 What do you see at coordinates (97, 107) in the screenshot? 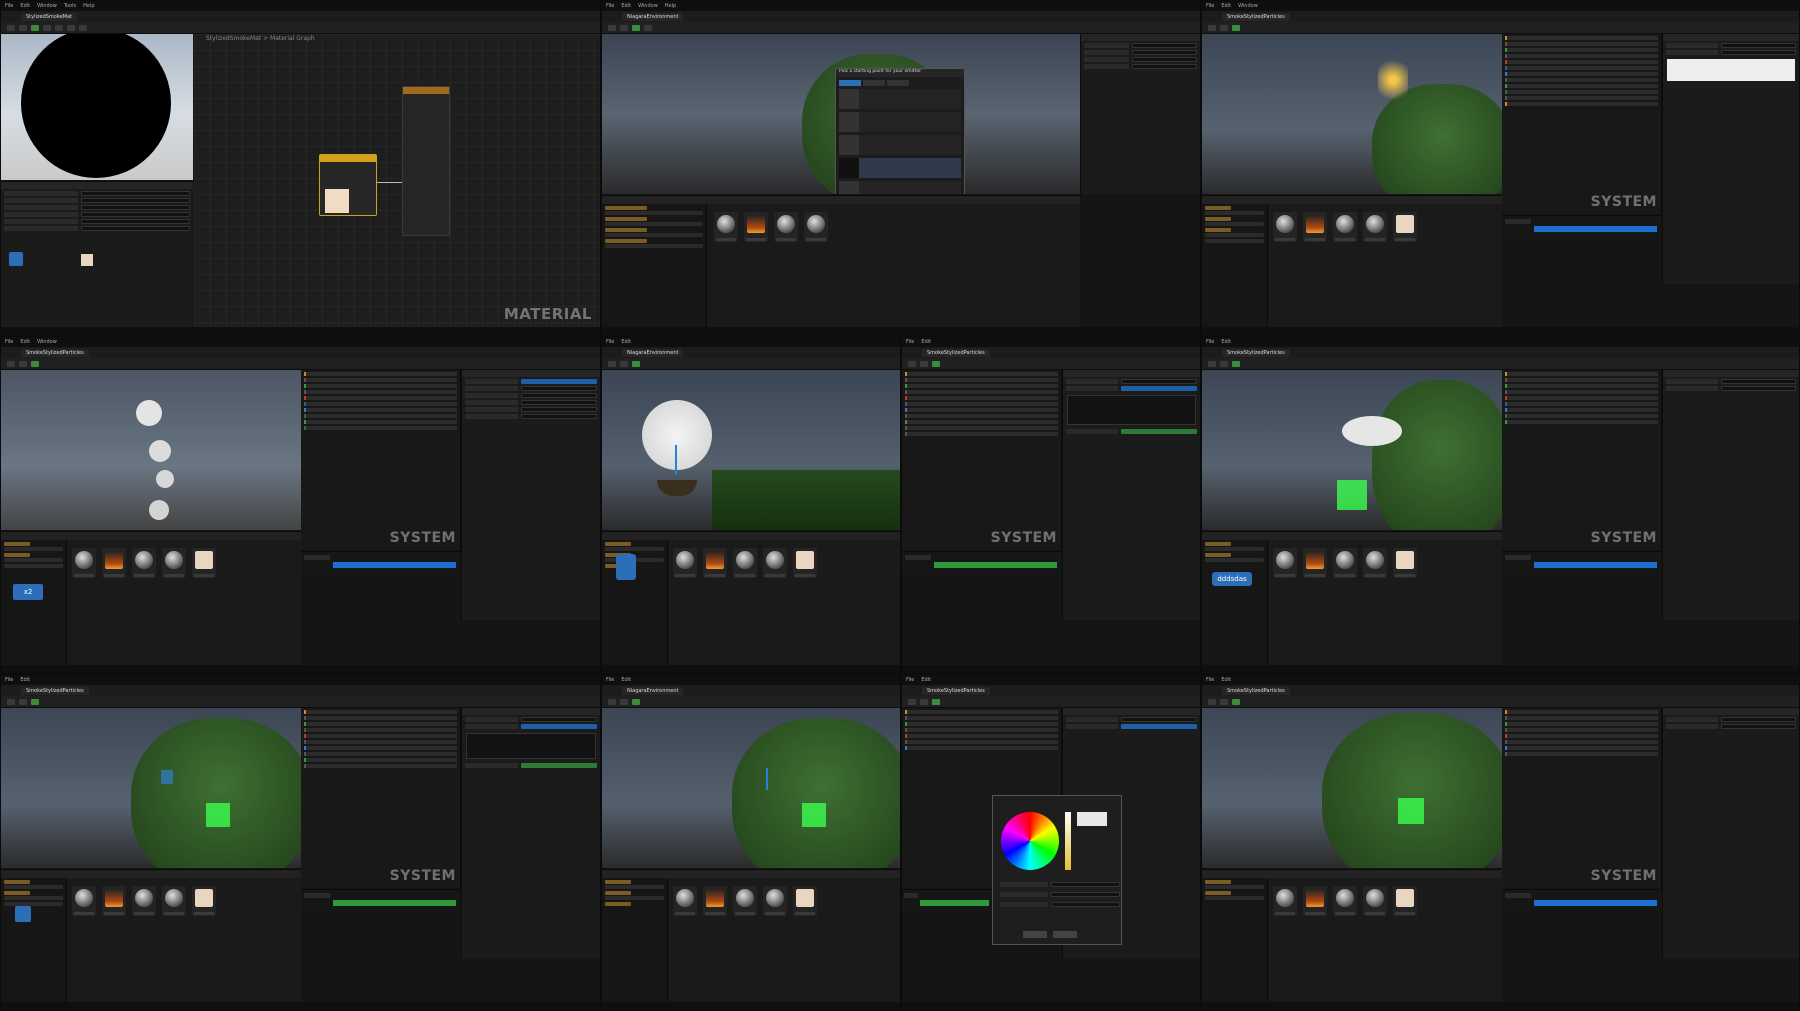
I see `material-preview-viewport` at bounding box center [97, 107].